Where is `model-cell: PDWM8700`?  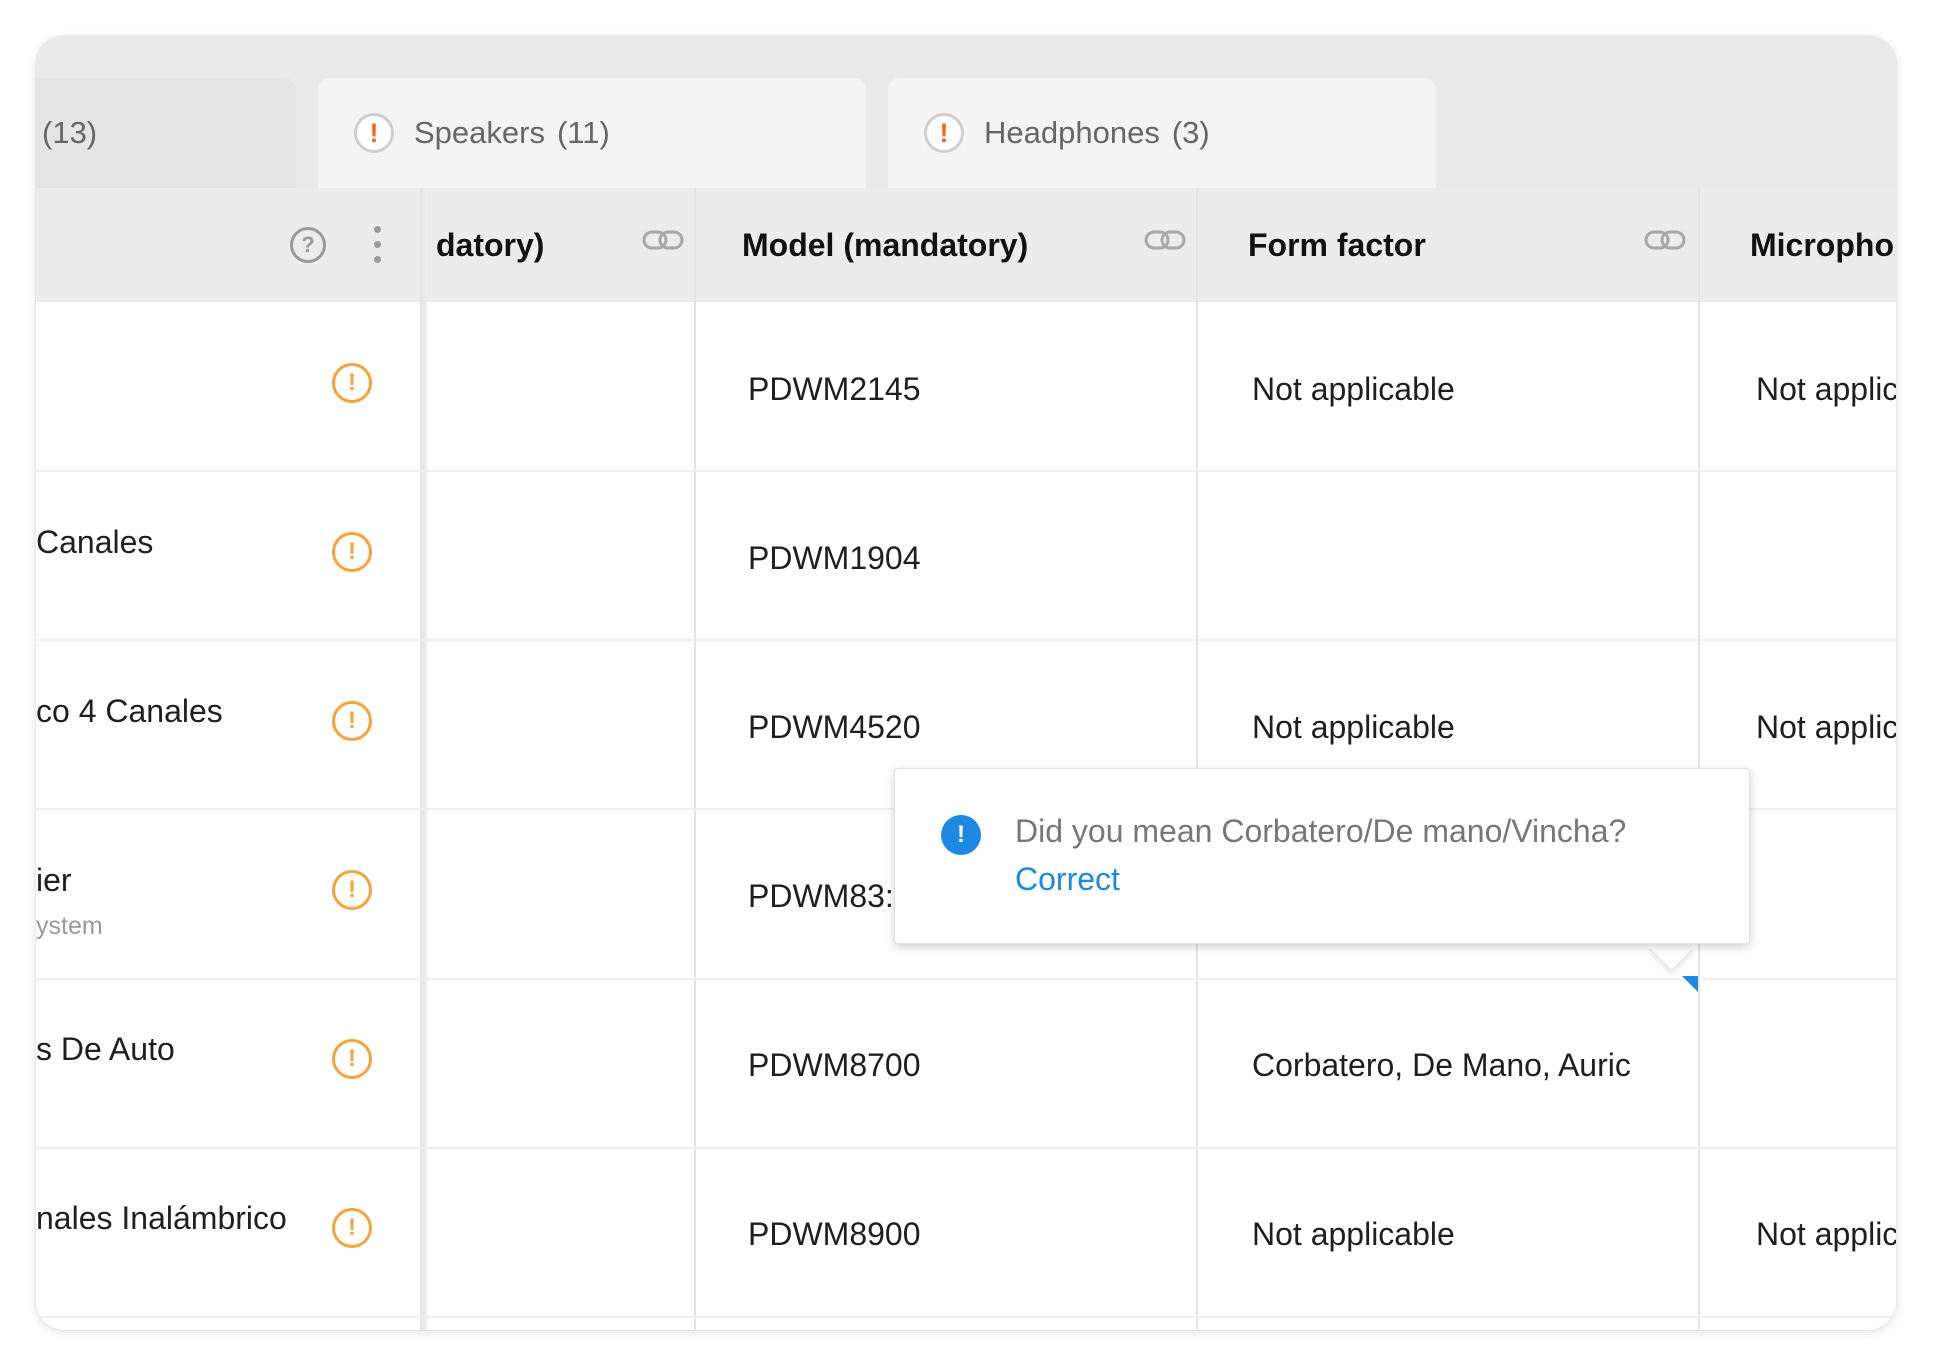
model-cell: PDWM8700 is located at coordinates (834, 1065).